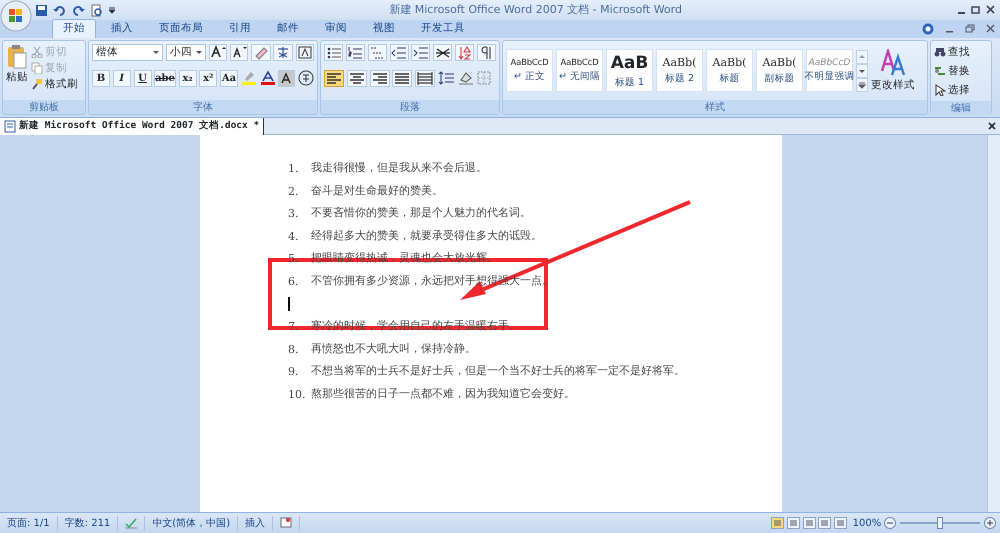 This screenshot has height=533, width=1000. What do you see at coordinates (17, 70) in the screenshot?
I see `paste-button: 粘贴` at bounding box center [17, 70].